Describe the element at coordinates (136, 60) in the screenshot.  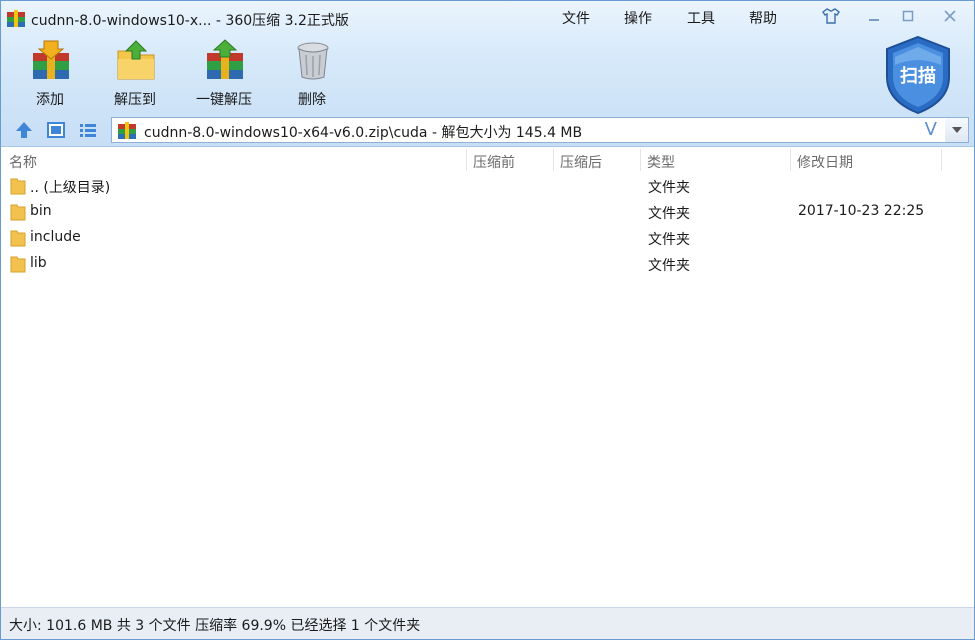
I see `extract-folder-icon` at that location.